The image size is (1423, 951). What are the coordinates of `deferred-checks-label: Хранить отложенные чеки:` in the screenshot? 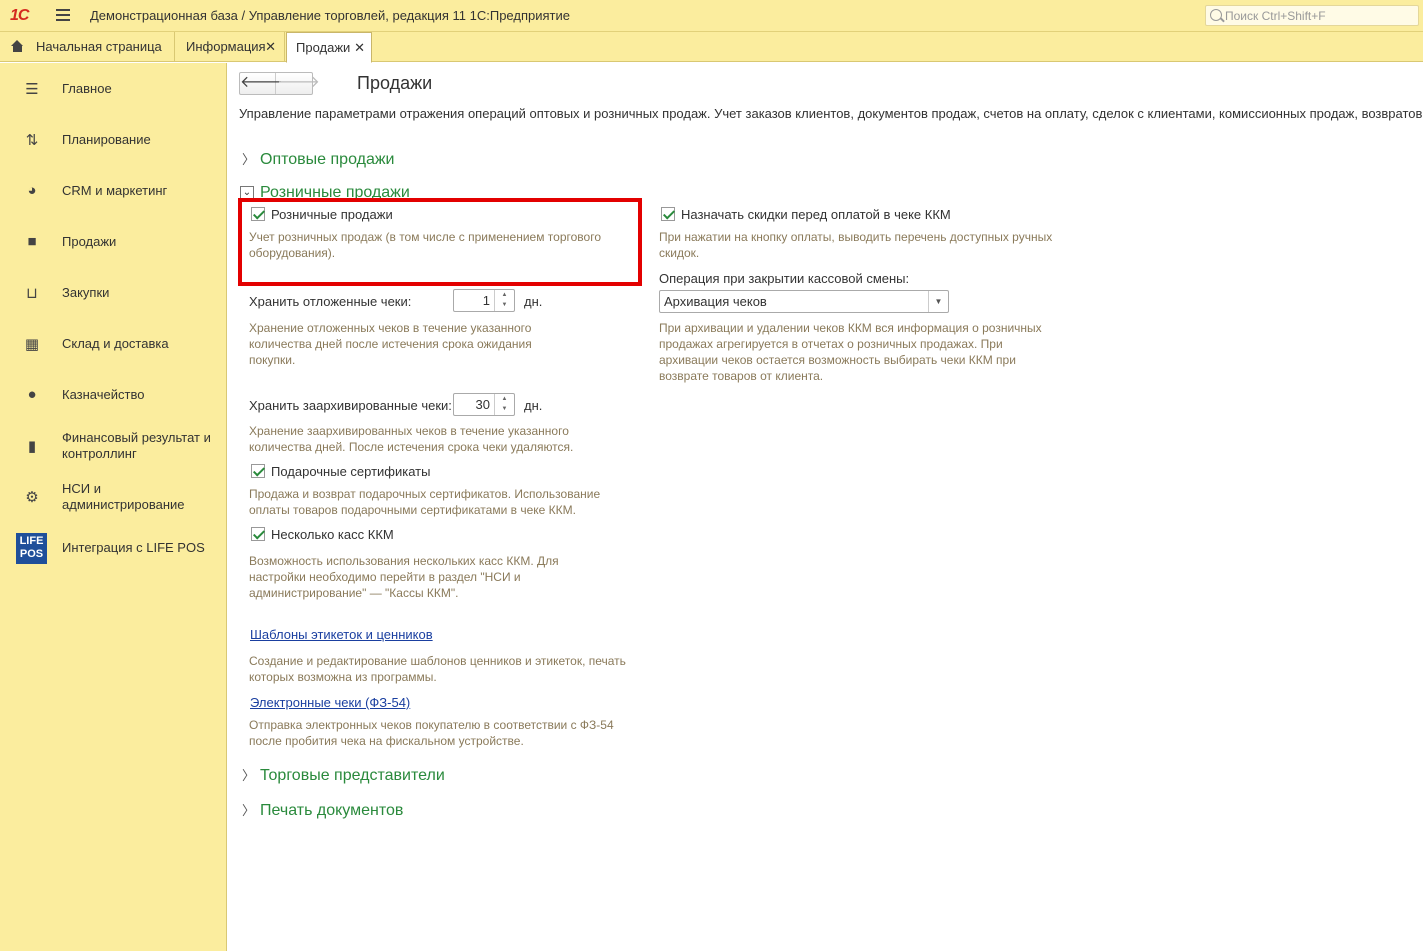 It's located at (330, 301).